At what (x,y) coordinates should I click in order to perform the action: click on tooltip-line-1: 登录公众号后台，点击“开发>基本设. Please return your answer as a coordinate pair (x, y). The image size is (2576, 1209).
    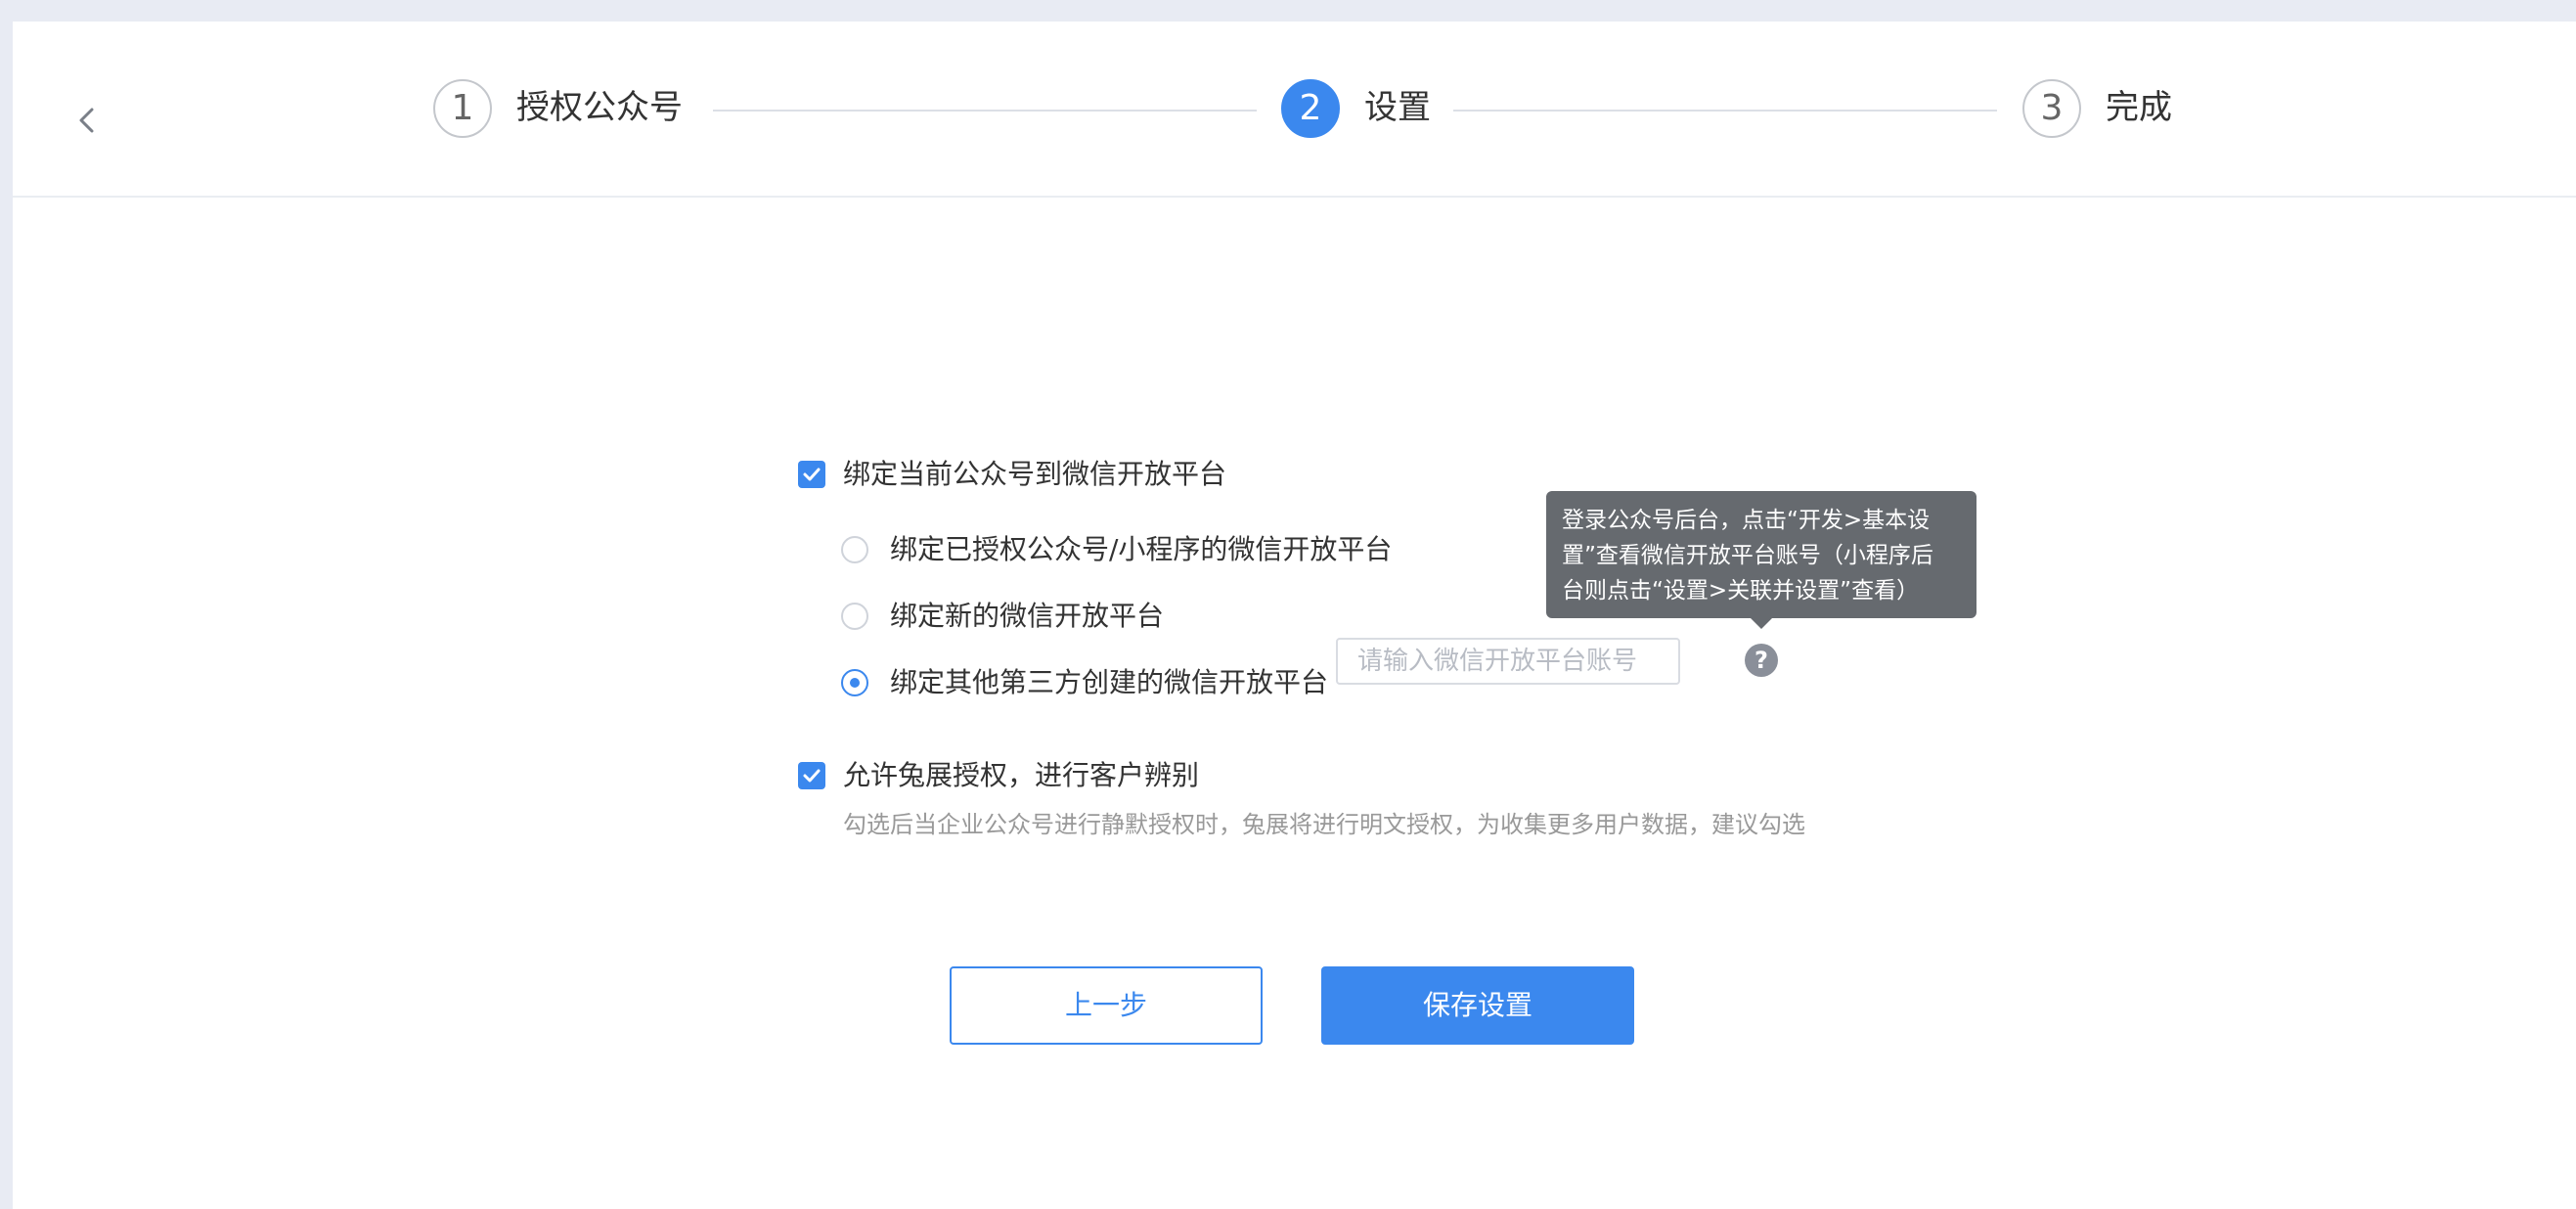
    Looking at the image, I should click on (1746, 521).